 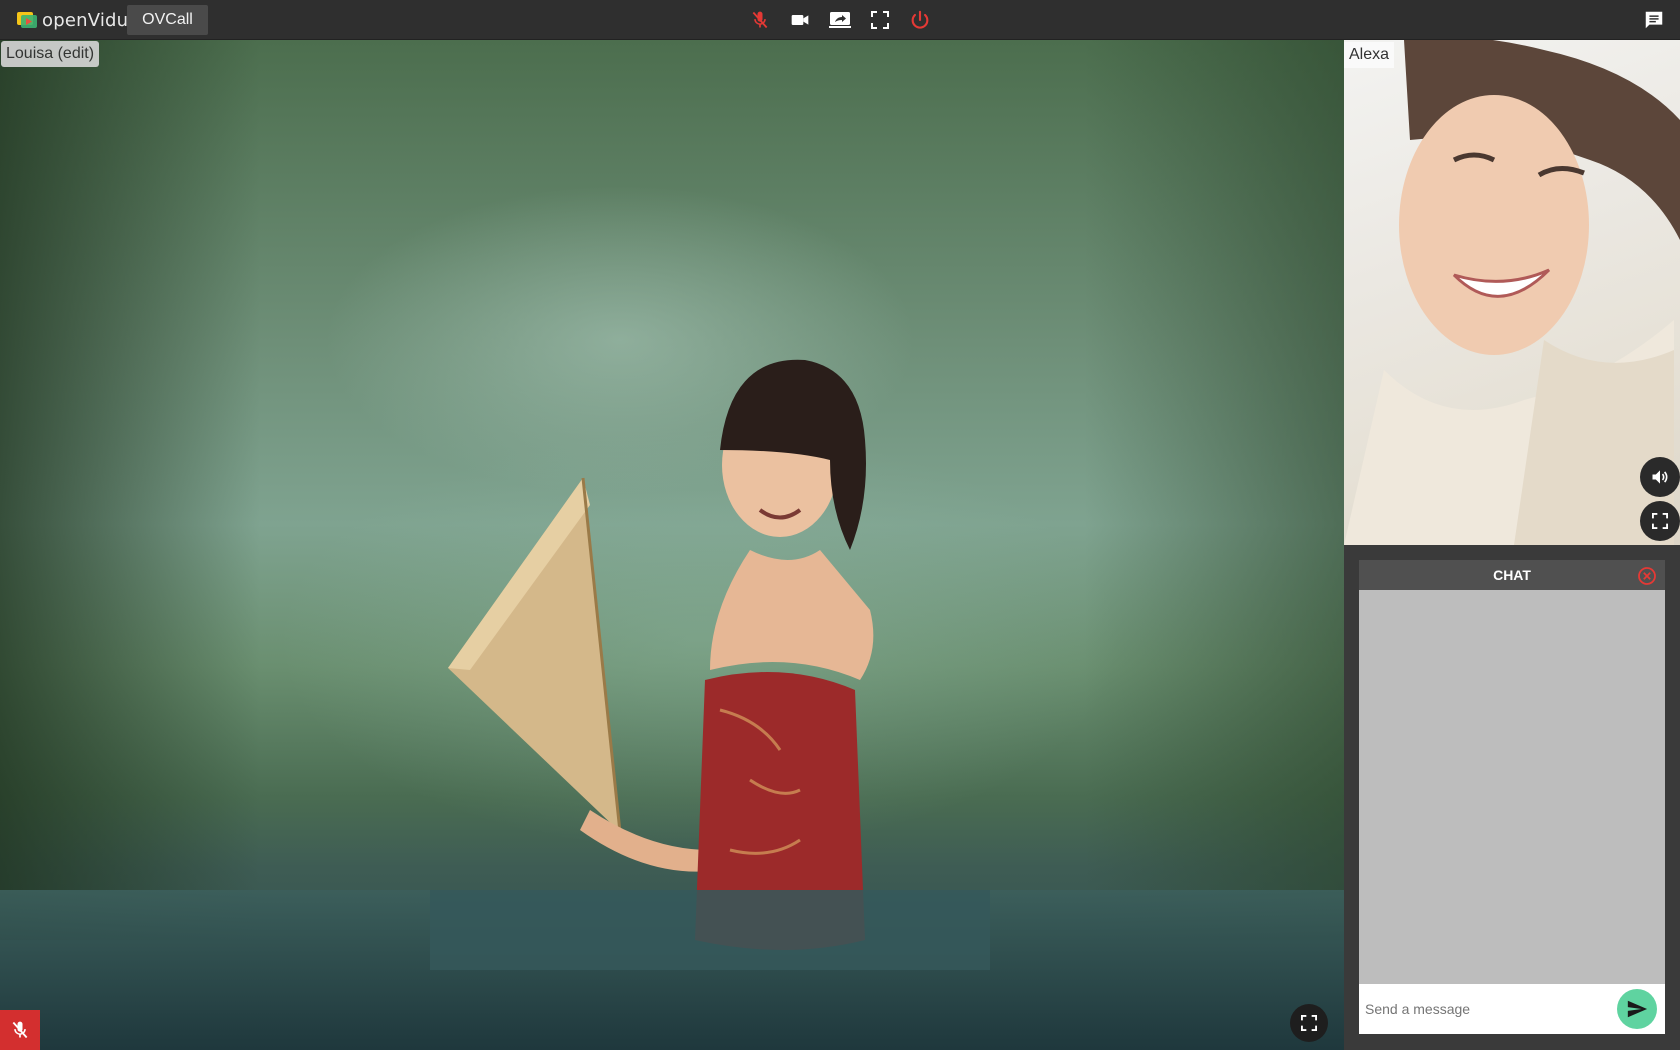 I want to click on chat-input-bar, so click(x=1512, y=1009).